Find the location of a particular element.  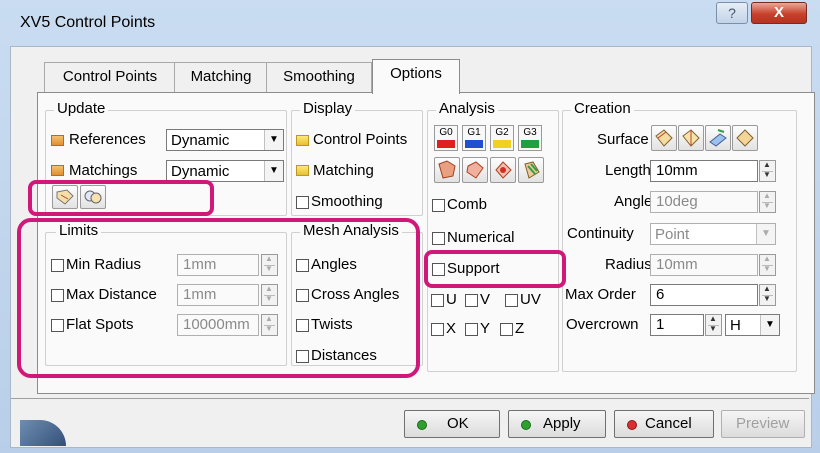

g1-color-swatch is located at coordinates (474, 144).